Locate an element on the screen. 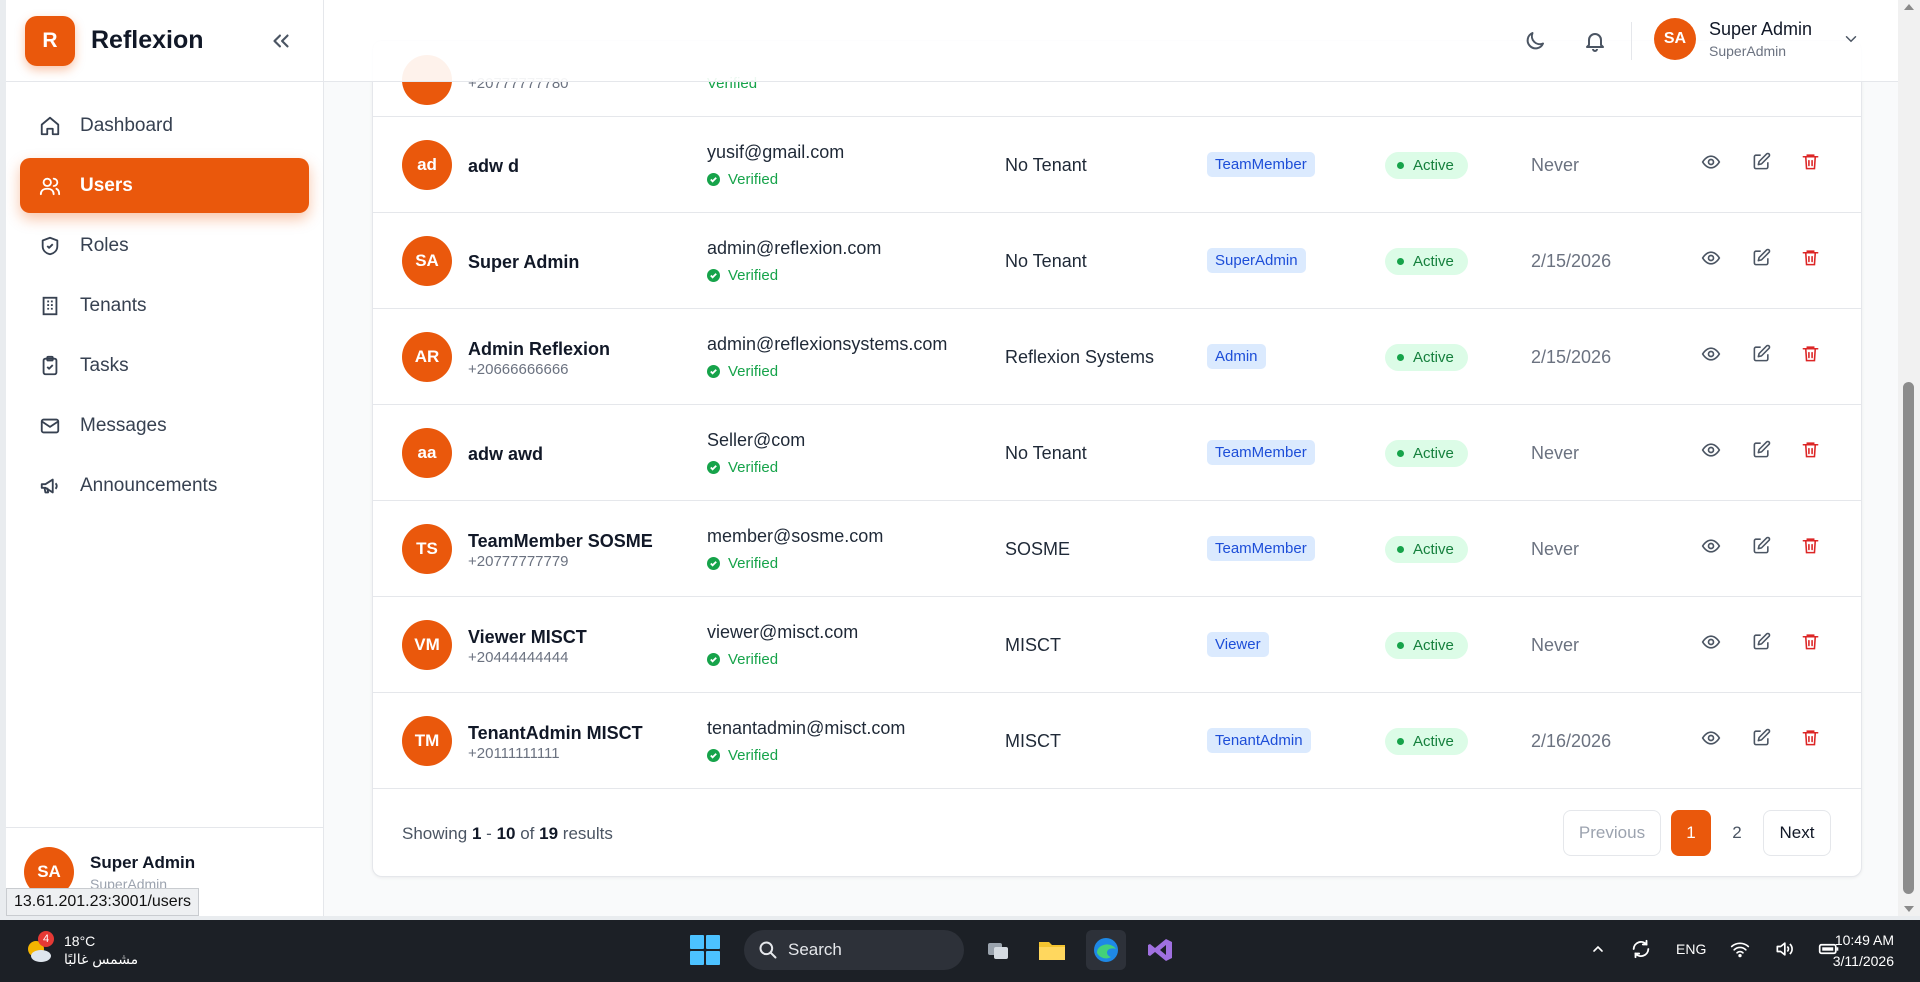 The width and height of the screenshot is (1920, 982). avatar: TM is located at coordinates (427, 741).